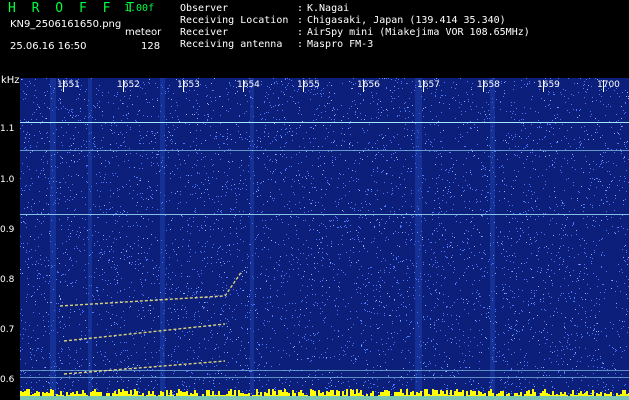 The height and width of the screenshot is (400, 629). I want to click on info-label-receiver: Receiver, so click(204, 32).